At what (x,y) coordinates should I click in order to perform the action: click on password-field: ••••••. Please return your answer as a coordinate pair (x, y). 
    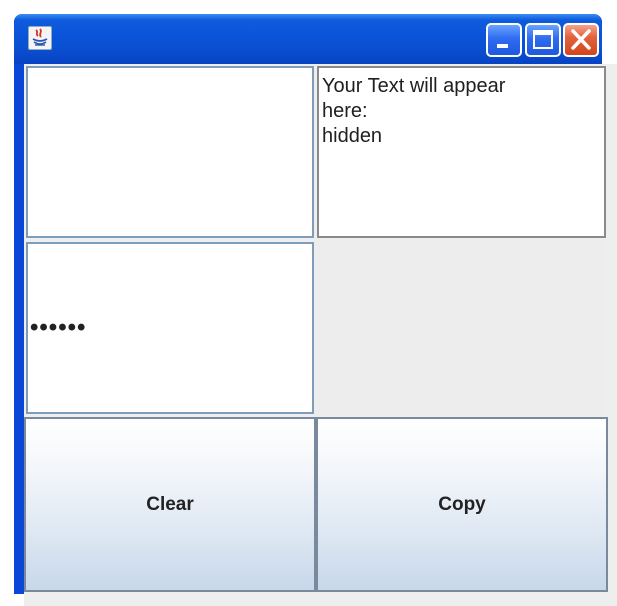
    Looking at the image, I should click on (170, 328).